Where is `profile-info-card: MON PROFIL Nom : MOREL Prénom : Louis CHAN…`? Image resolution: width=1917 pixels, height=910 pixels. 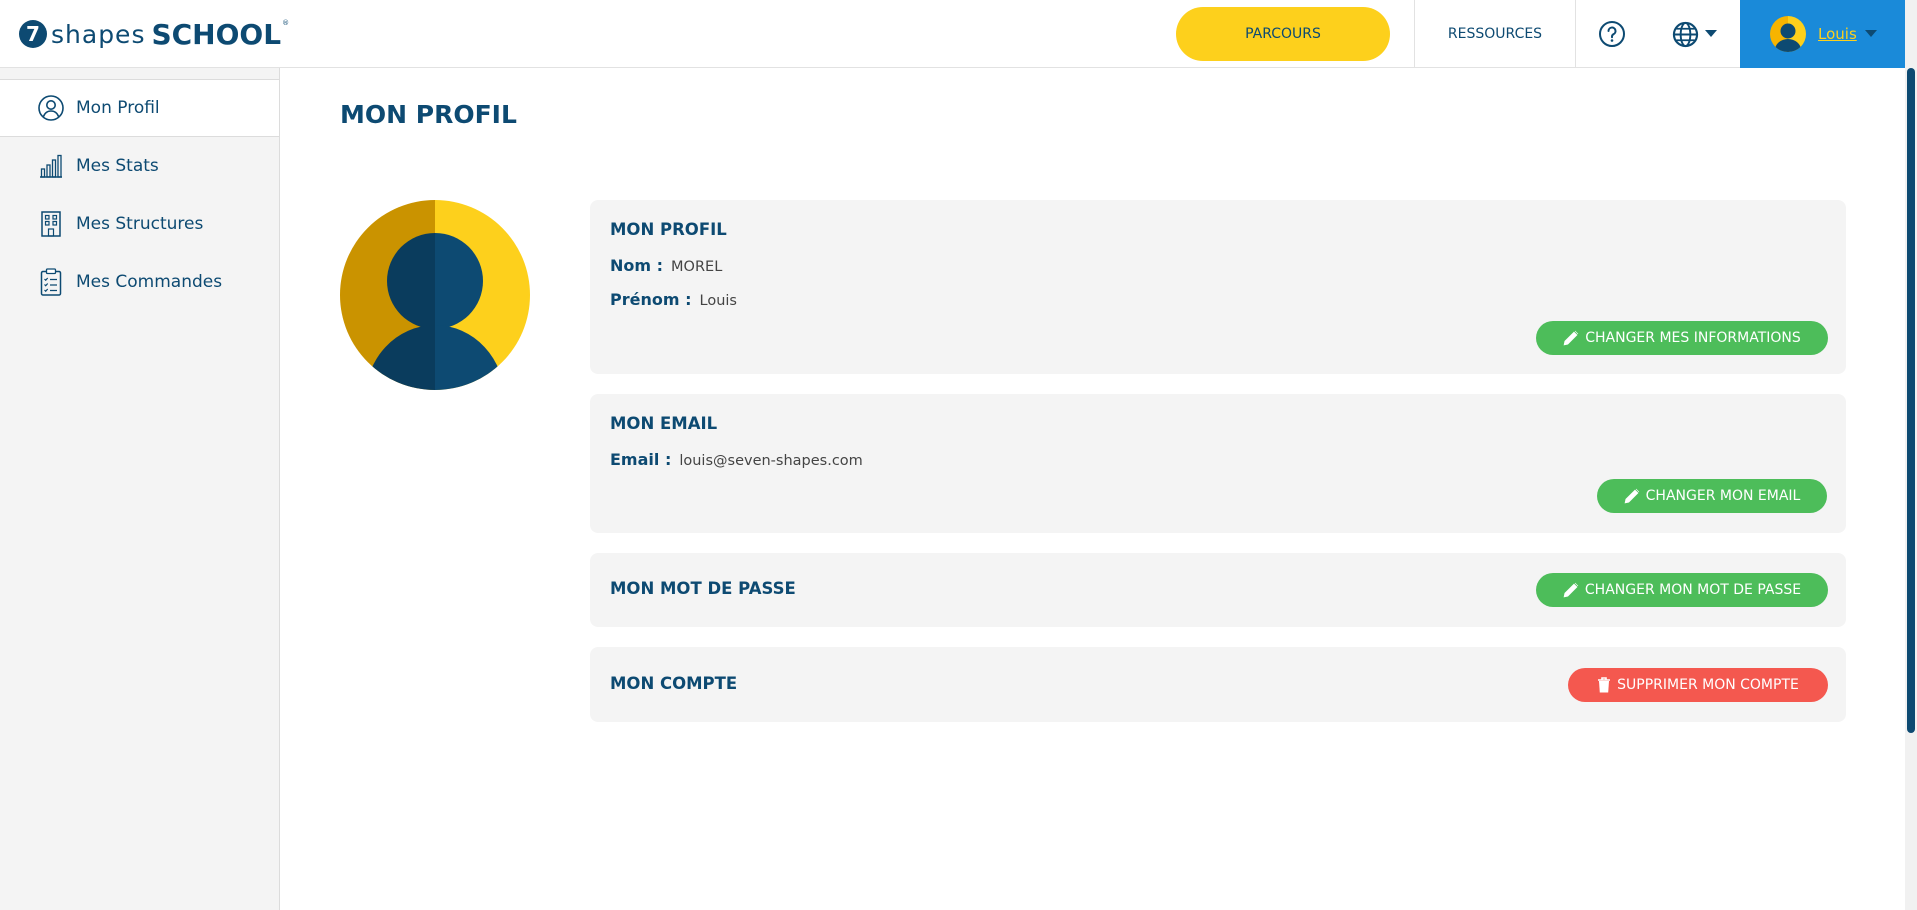 profile-info-card: MON PROFIL Nom : MOREL Prénom : Louis CHAN… is located at coordinates (1218, 287).